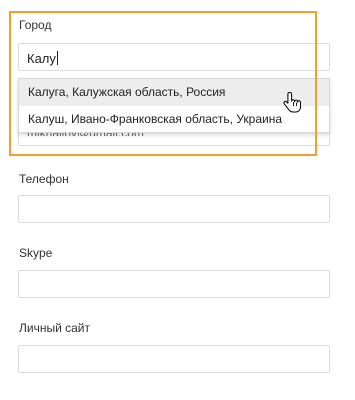  I want to click on website-input, so click(174, 359).